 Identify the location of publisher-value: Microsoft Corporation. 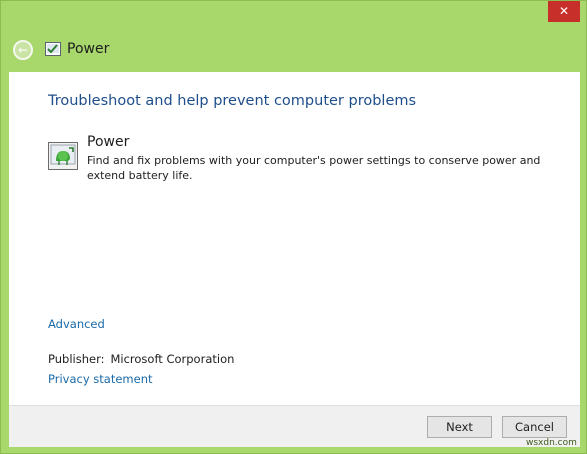
(172, 359).